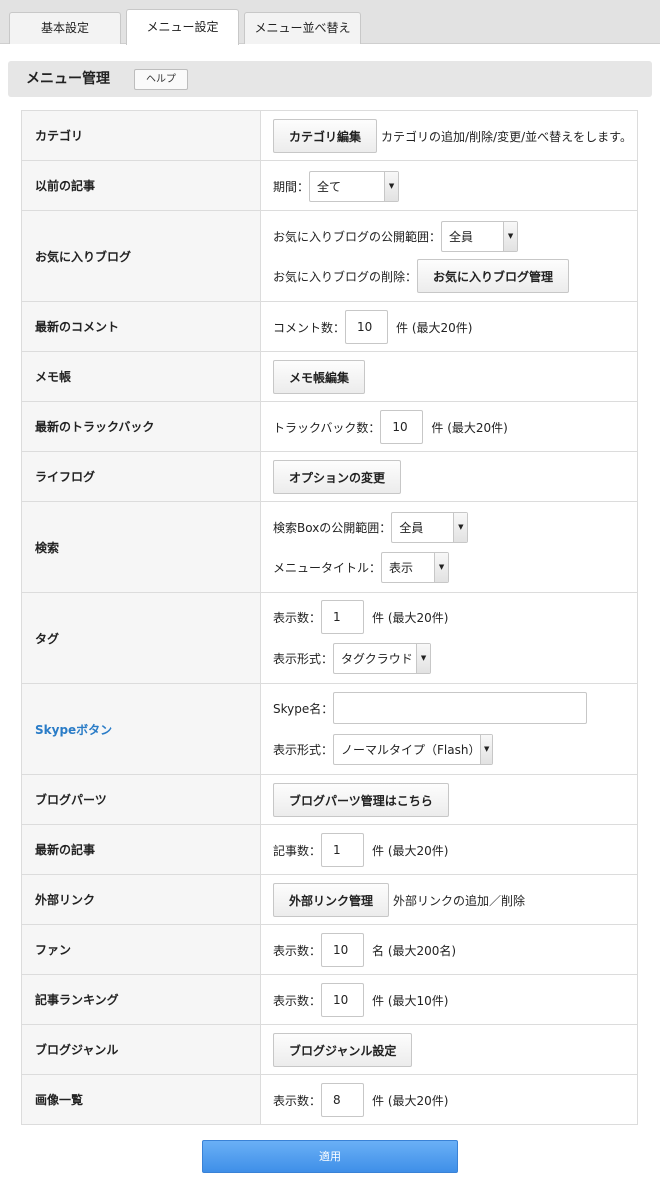 Image resolution: width=660 pixels, height=1198 pixels. I want to click on row-value: 記事数： 1 件 (最大20件), so click(449, 849).